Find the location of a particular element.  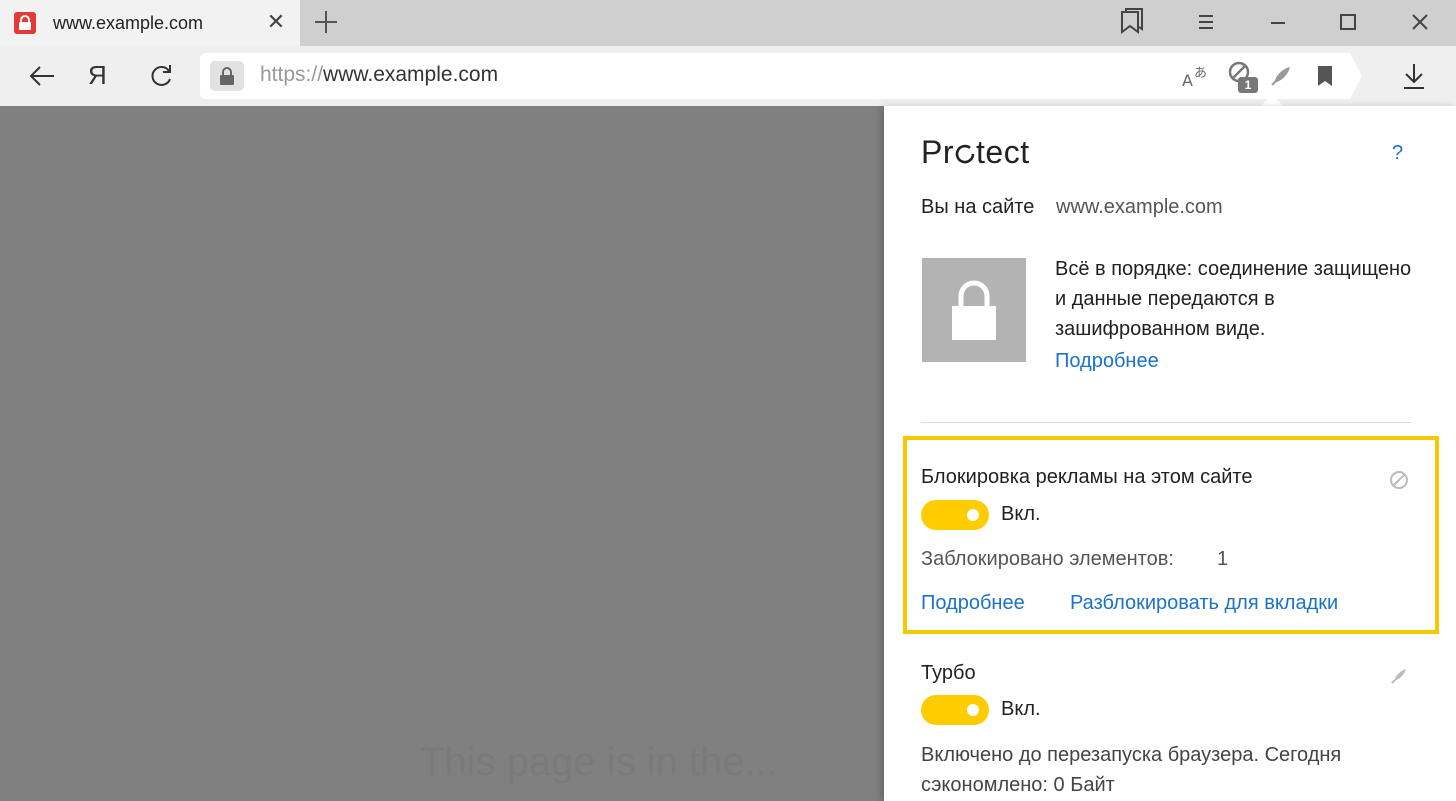

active-tab: www.example.com ✕ is located at coordinates (150, 23).